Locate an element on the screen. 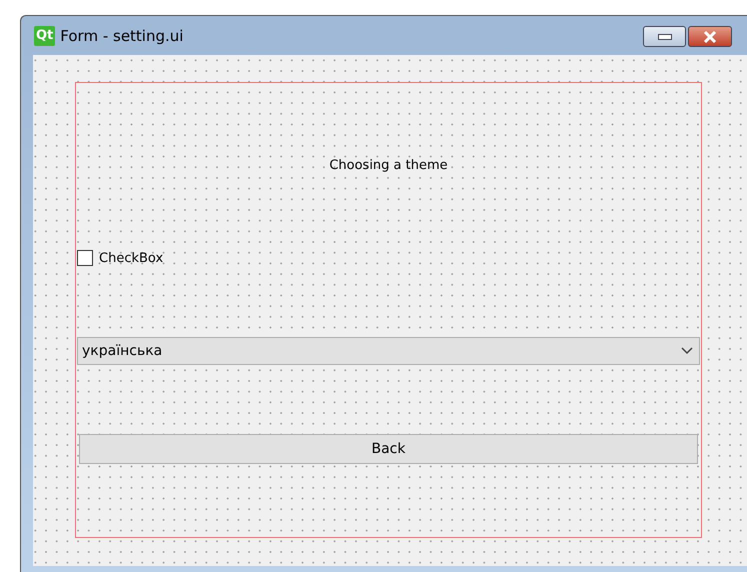 This screenshot has height=572, width=747. back-button: Back is located at coordinates (388, 449).